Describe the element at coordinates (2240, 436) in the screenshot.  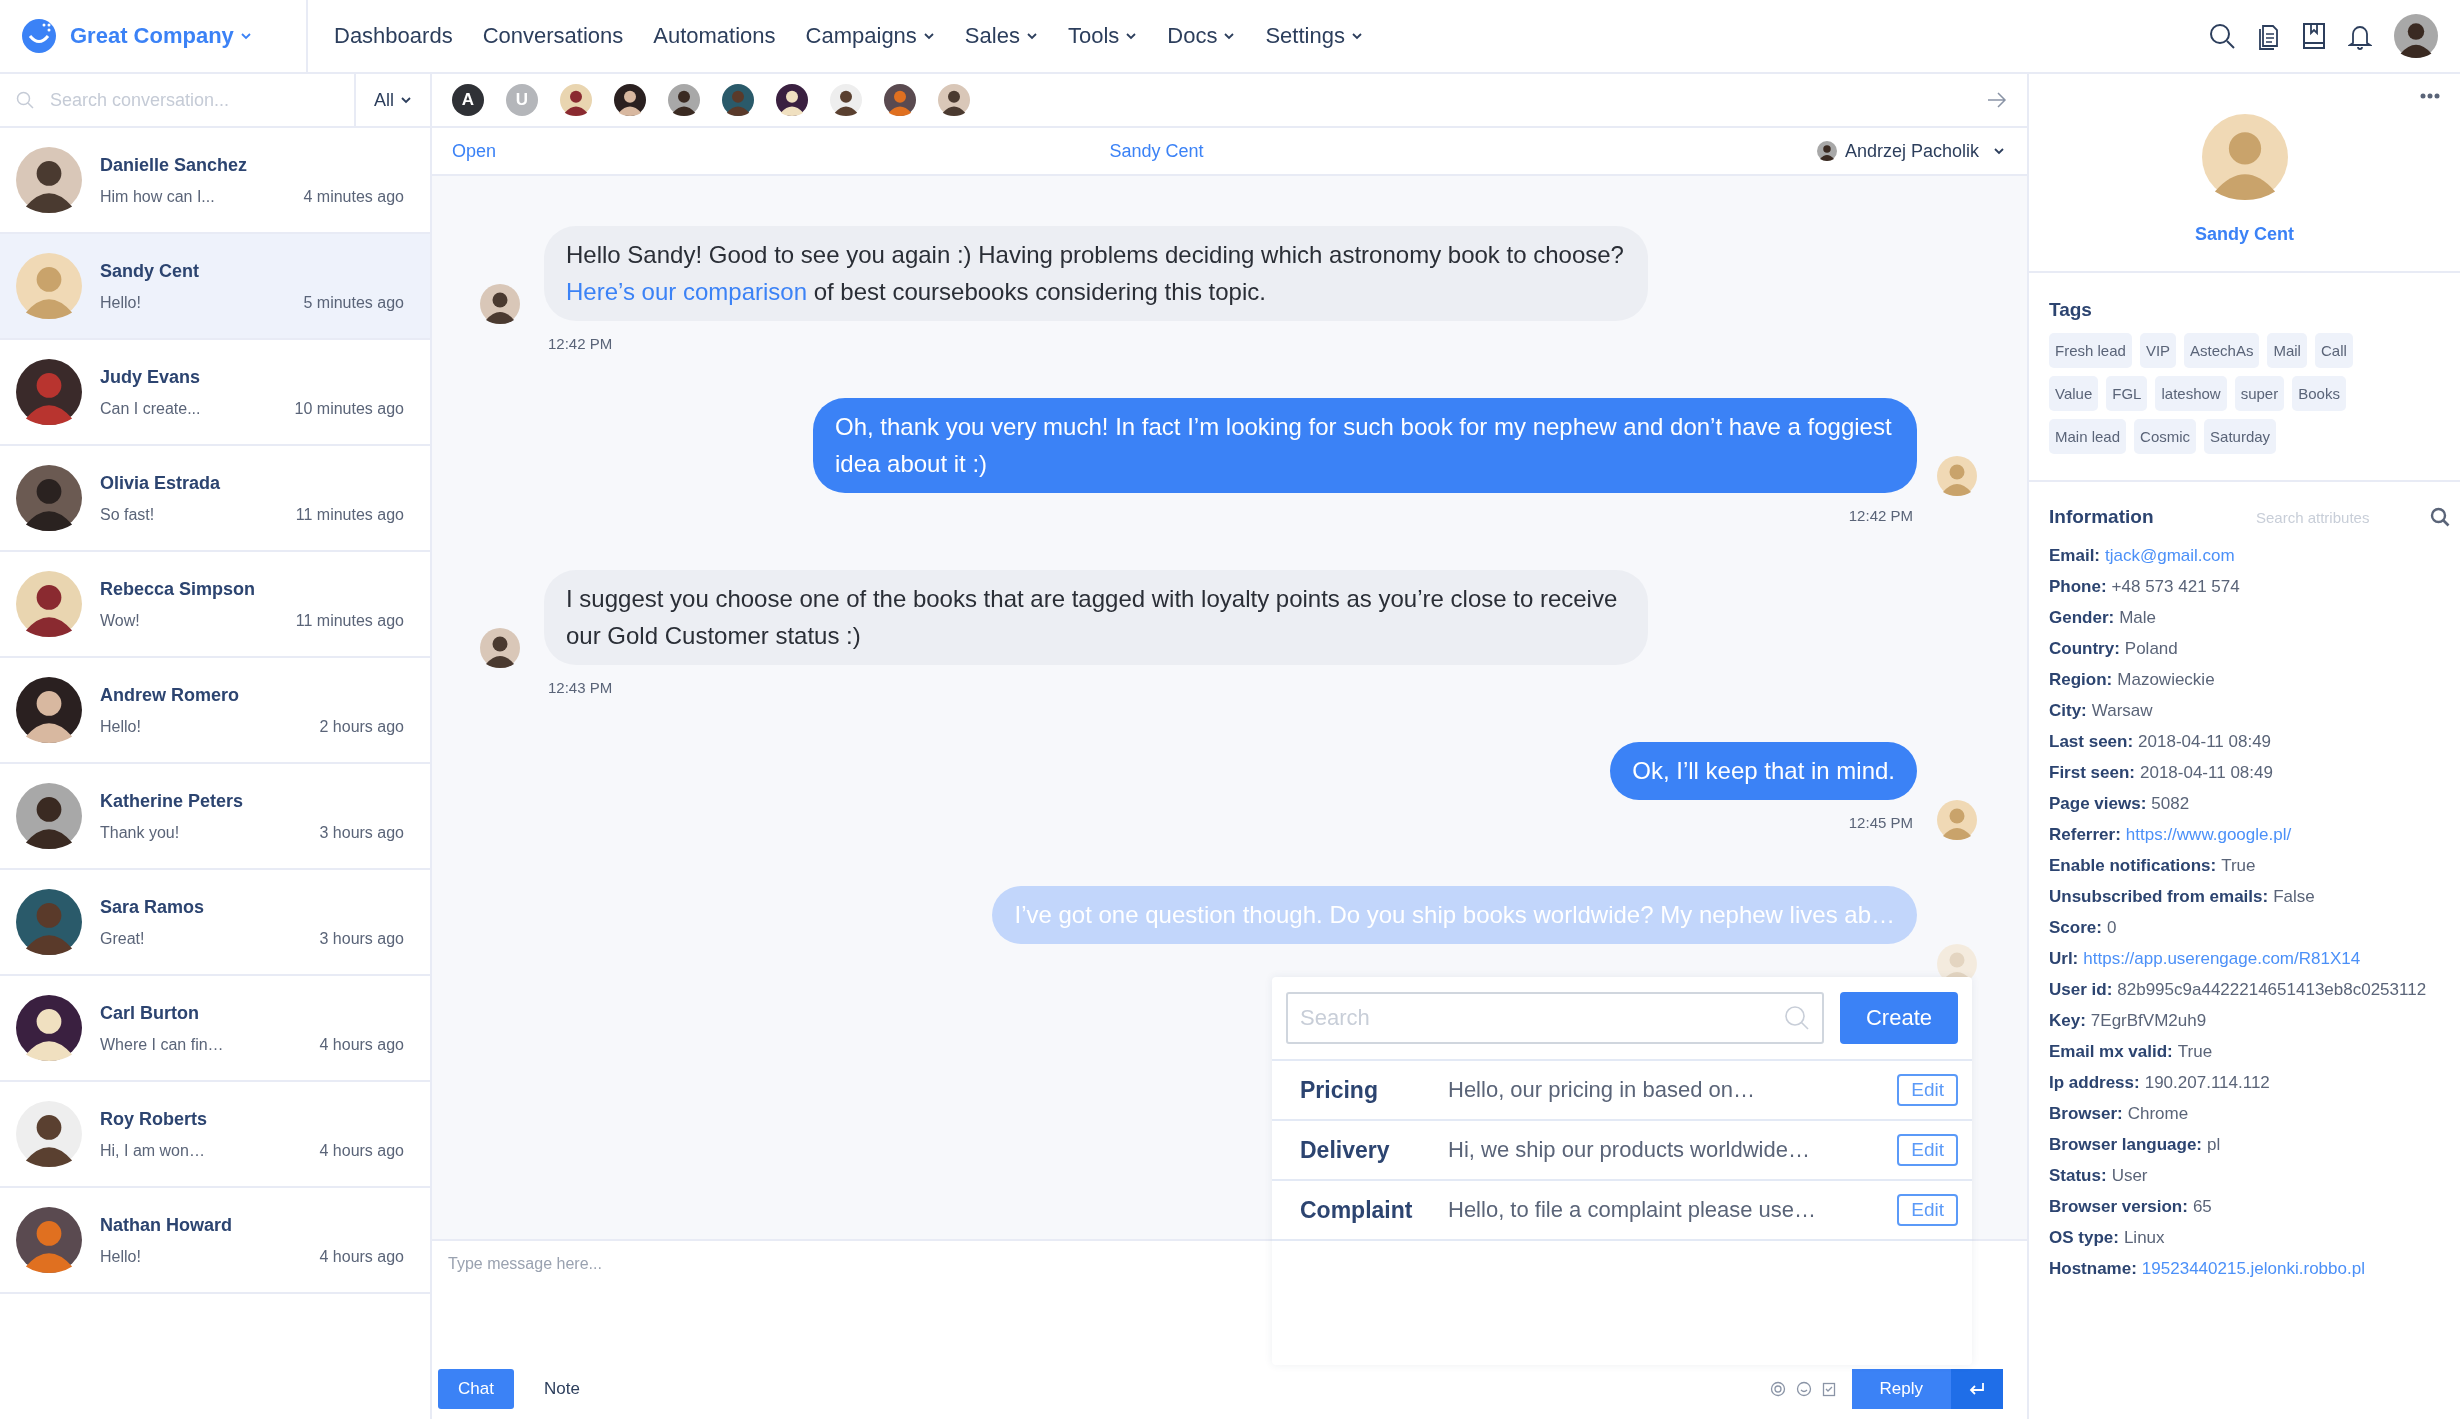
I see `tag: Saturday` at that location.